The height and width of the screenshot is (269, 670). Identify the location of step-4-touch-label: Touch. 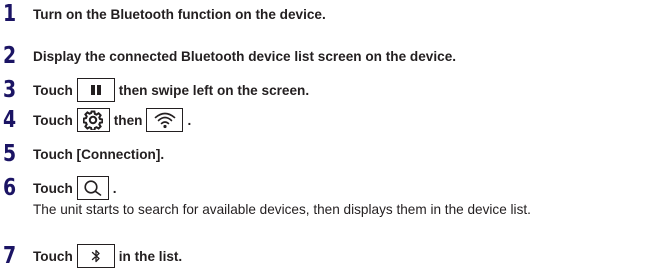
(53, 120).